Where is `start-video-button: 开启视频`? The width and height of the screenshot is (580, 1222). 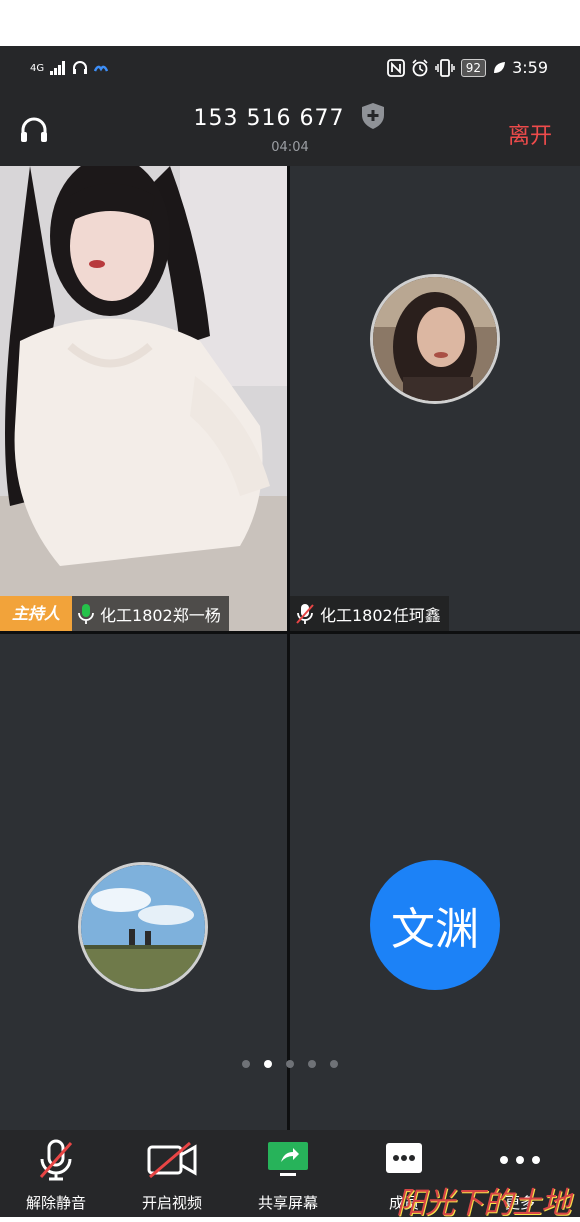 start-video-button: 开启视频 is located at coordinates (172, 1175).